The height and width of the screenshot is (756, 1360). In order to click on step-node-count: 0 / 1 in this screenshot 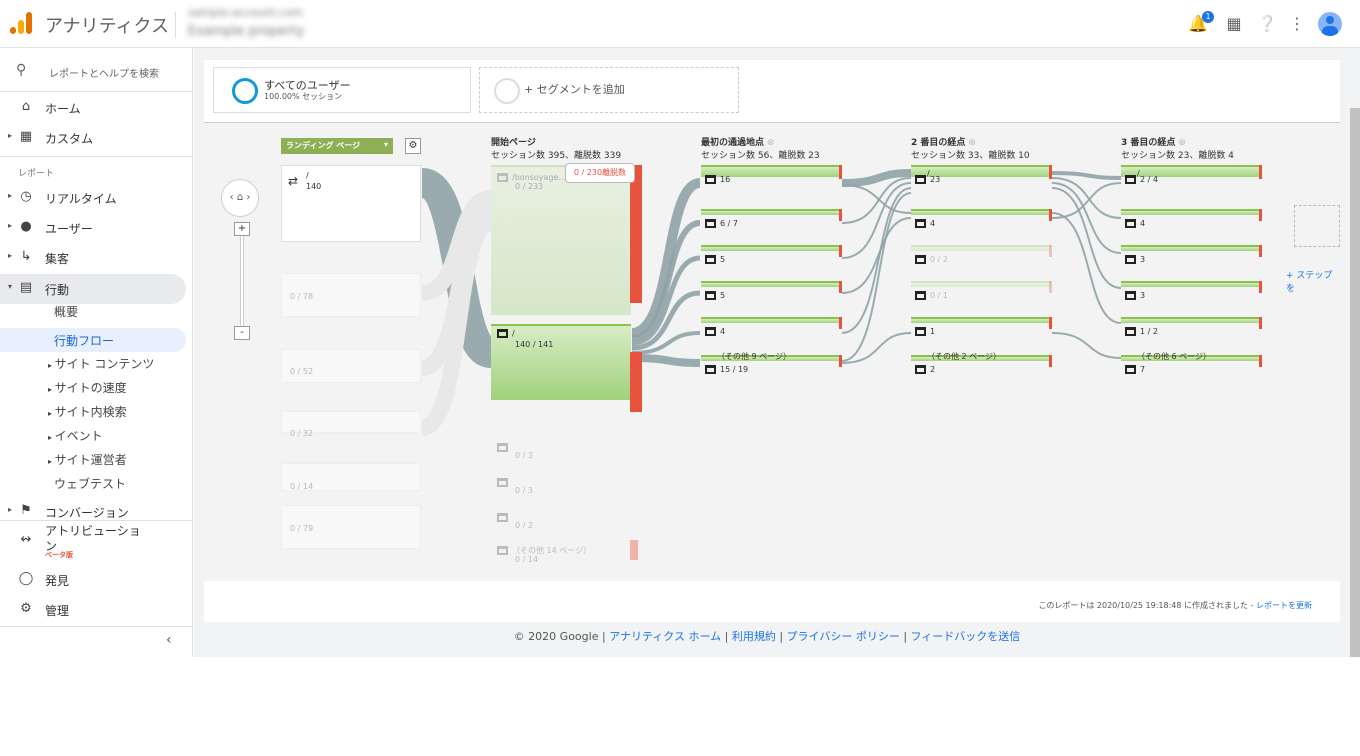, I will do `click(931, 295)`.